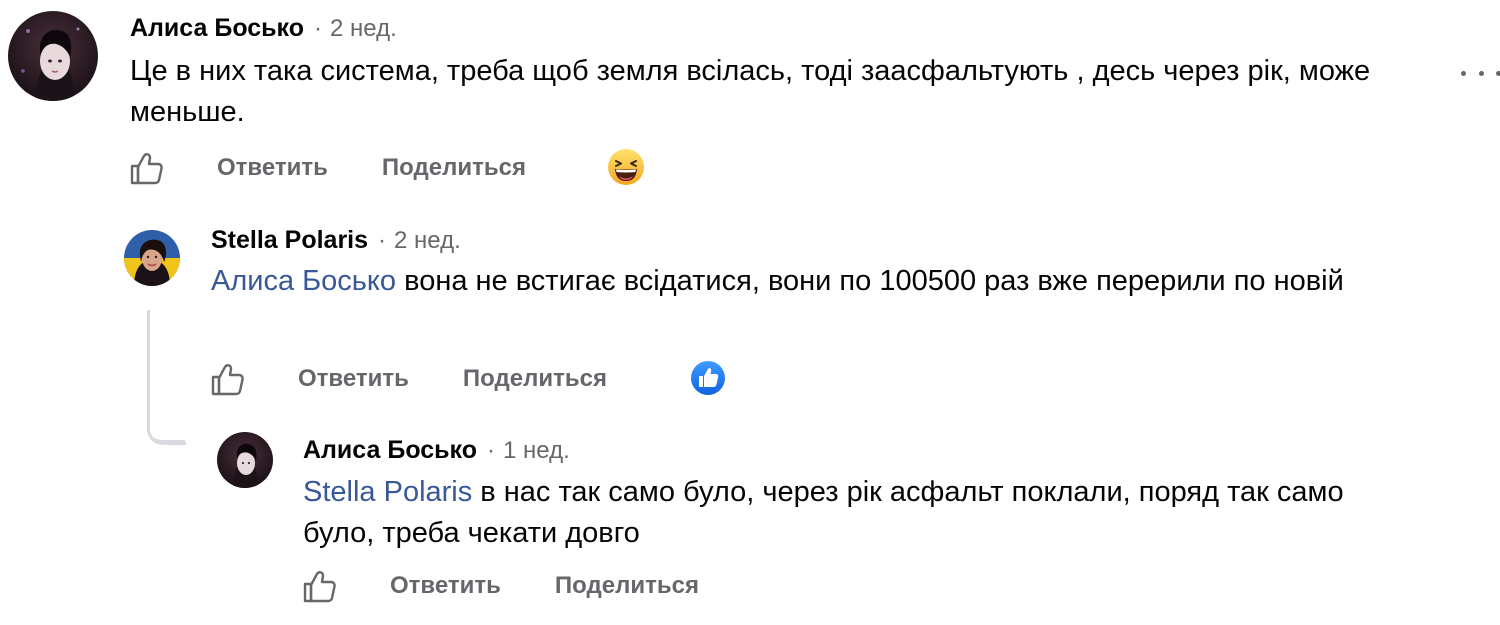  What do you see at coordinates (390, 450) in the screenshot?
I see `author-name: Алиса Босько` at bounding box center [390, 450].